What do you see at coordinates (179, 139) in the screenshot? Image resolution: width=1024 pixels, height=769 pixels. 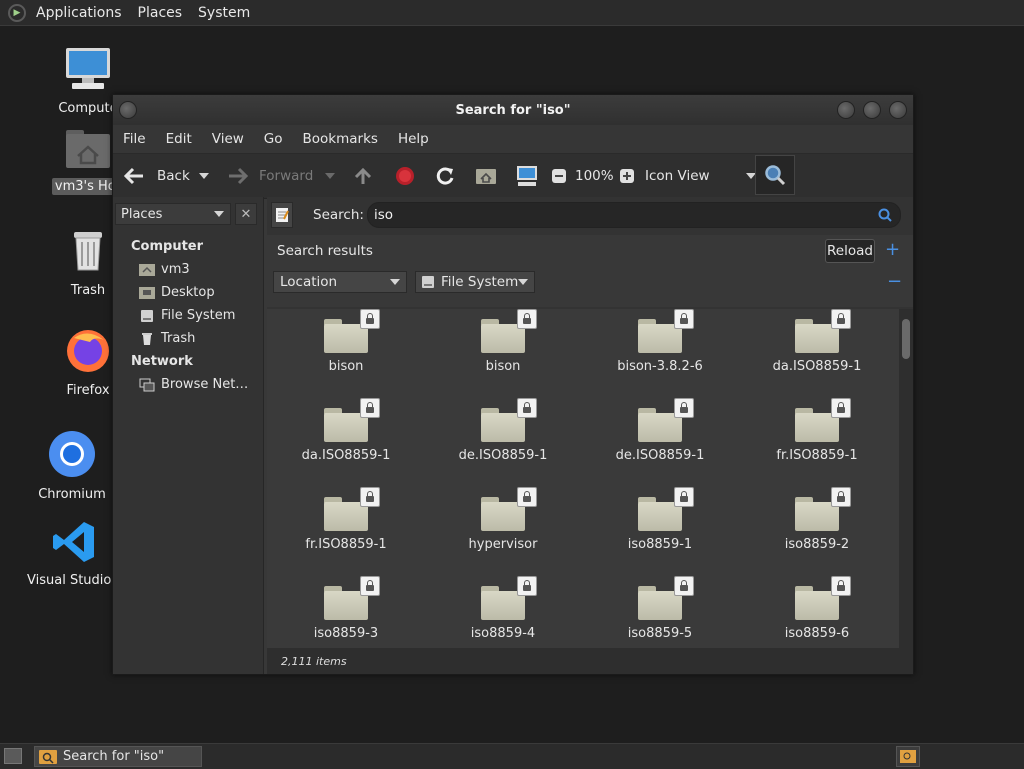 I see `menu-edit: Edit` at bounding box center [179, 139].